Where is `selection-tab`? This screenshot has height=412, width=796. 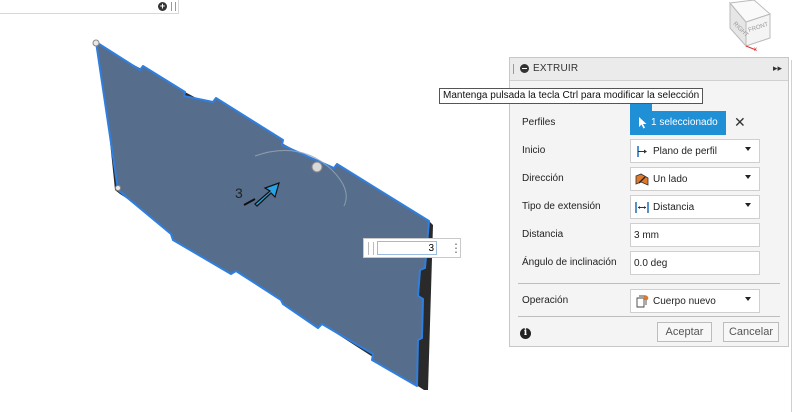
selection-tab is located at coordinates (641, 107).